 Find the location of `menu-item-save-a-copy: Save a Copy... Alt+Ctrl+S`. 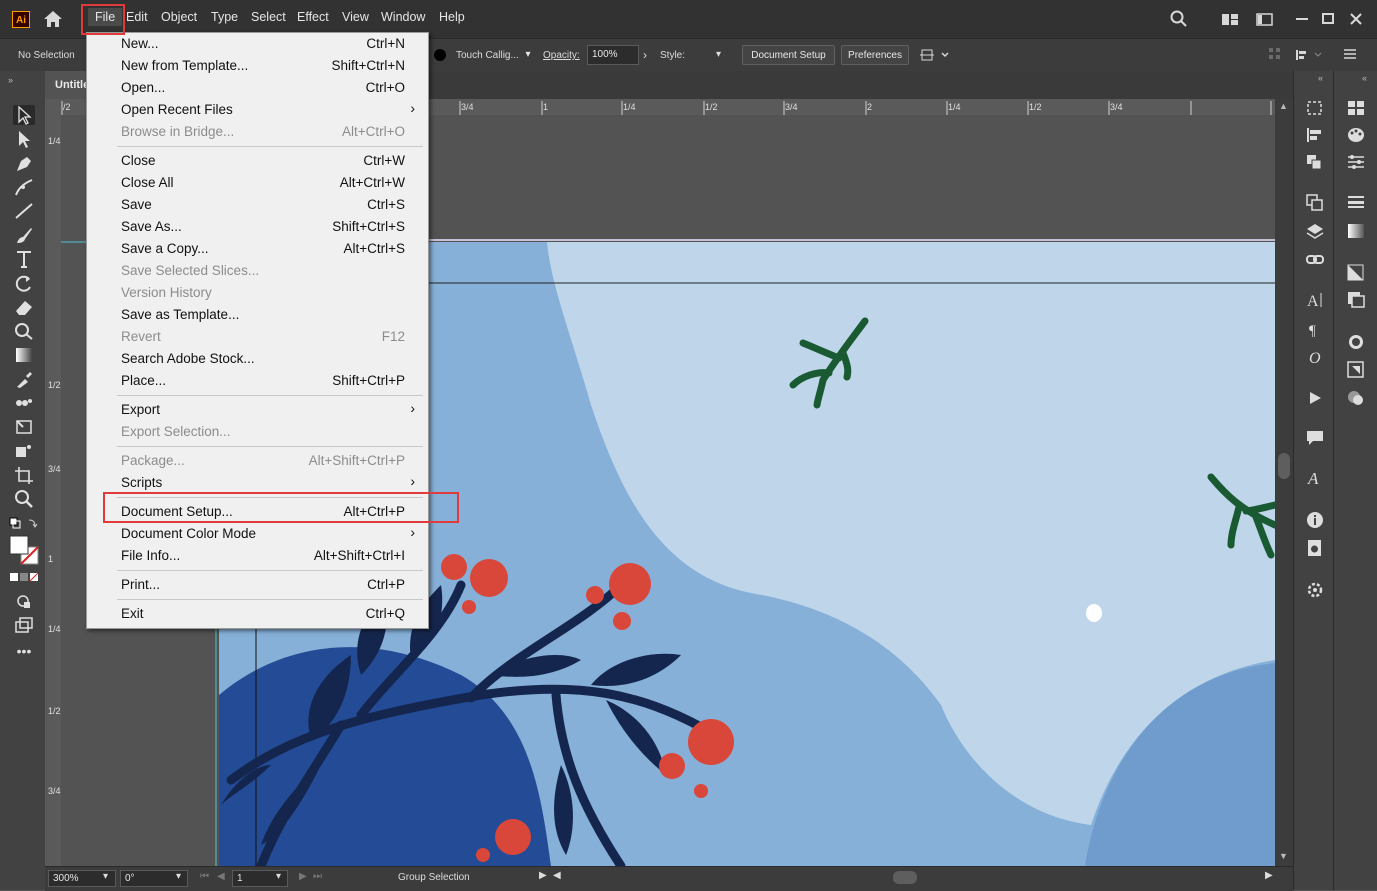

menu-item-save-a-copy: Save a Copy... Alt+Ctrl+S is located at coordinates (256, 249).